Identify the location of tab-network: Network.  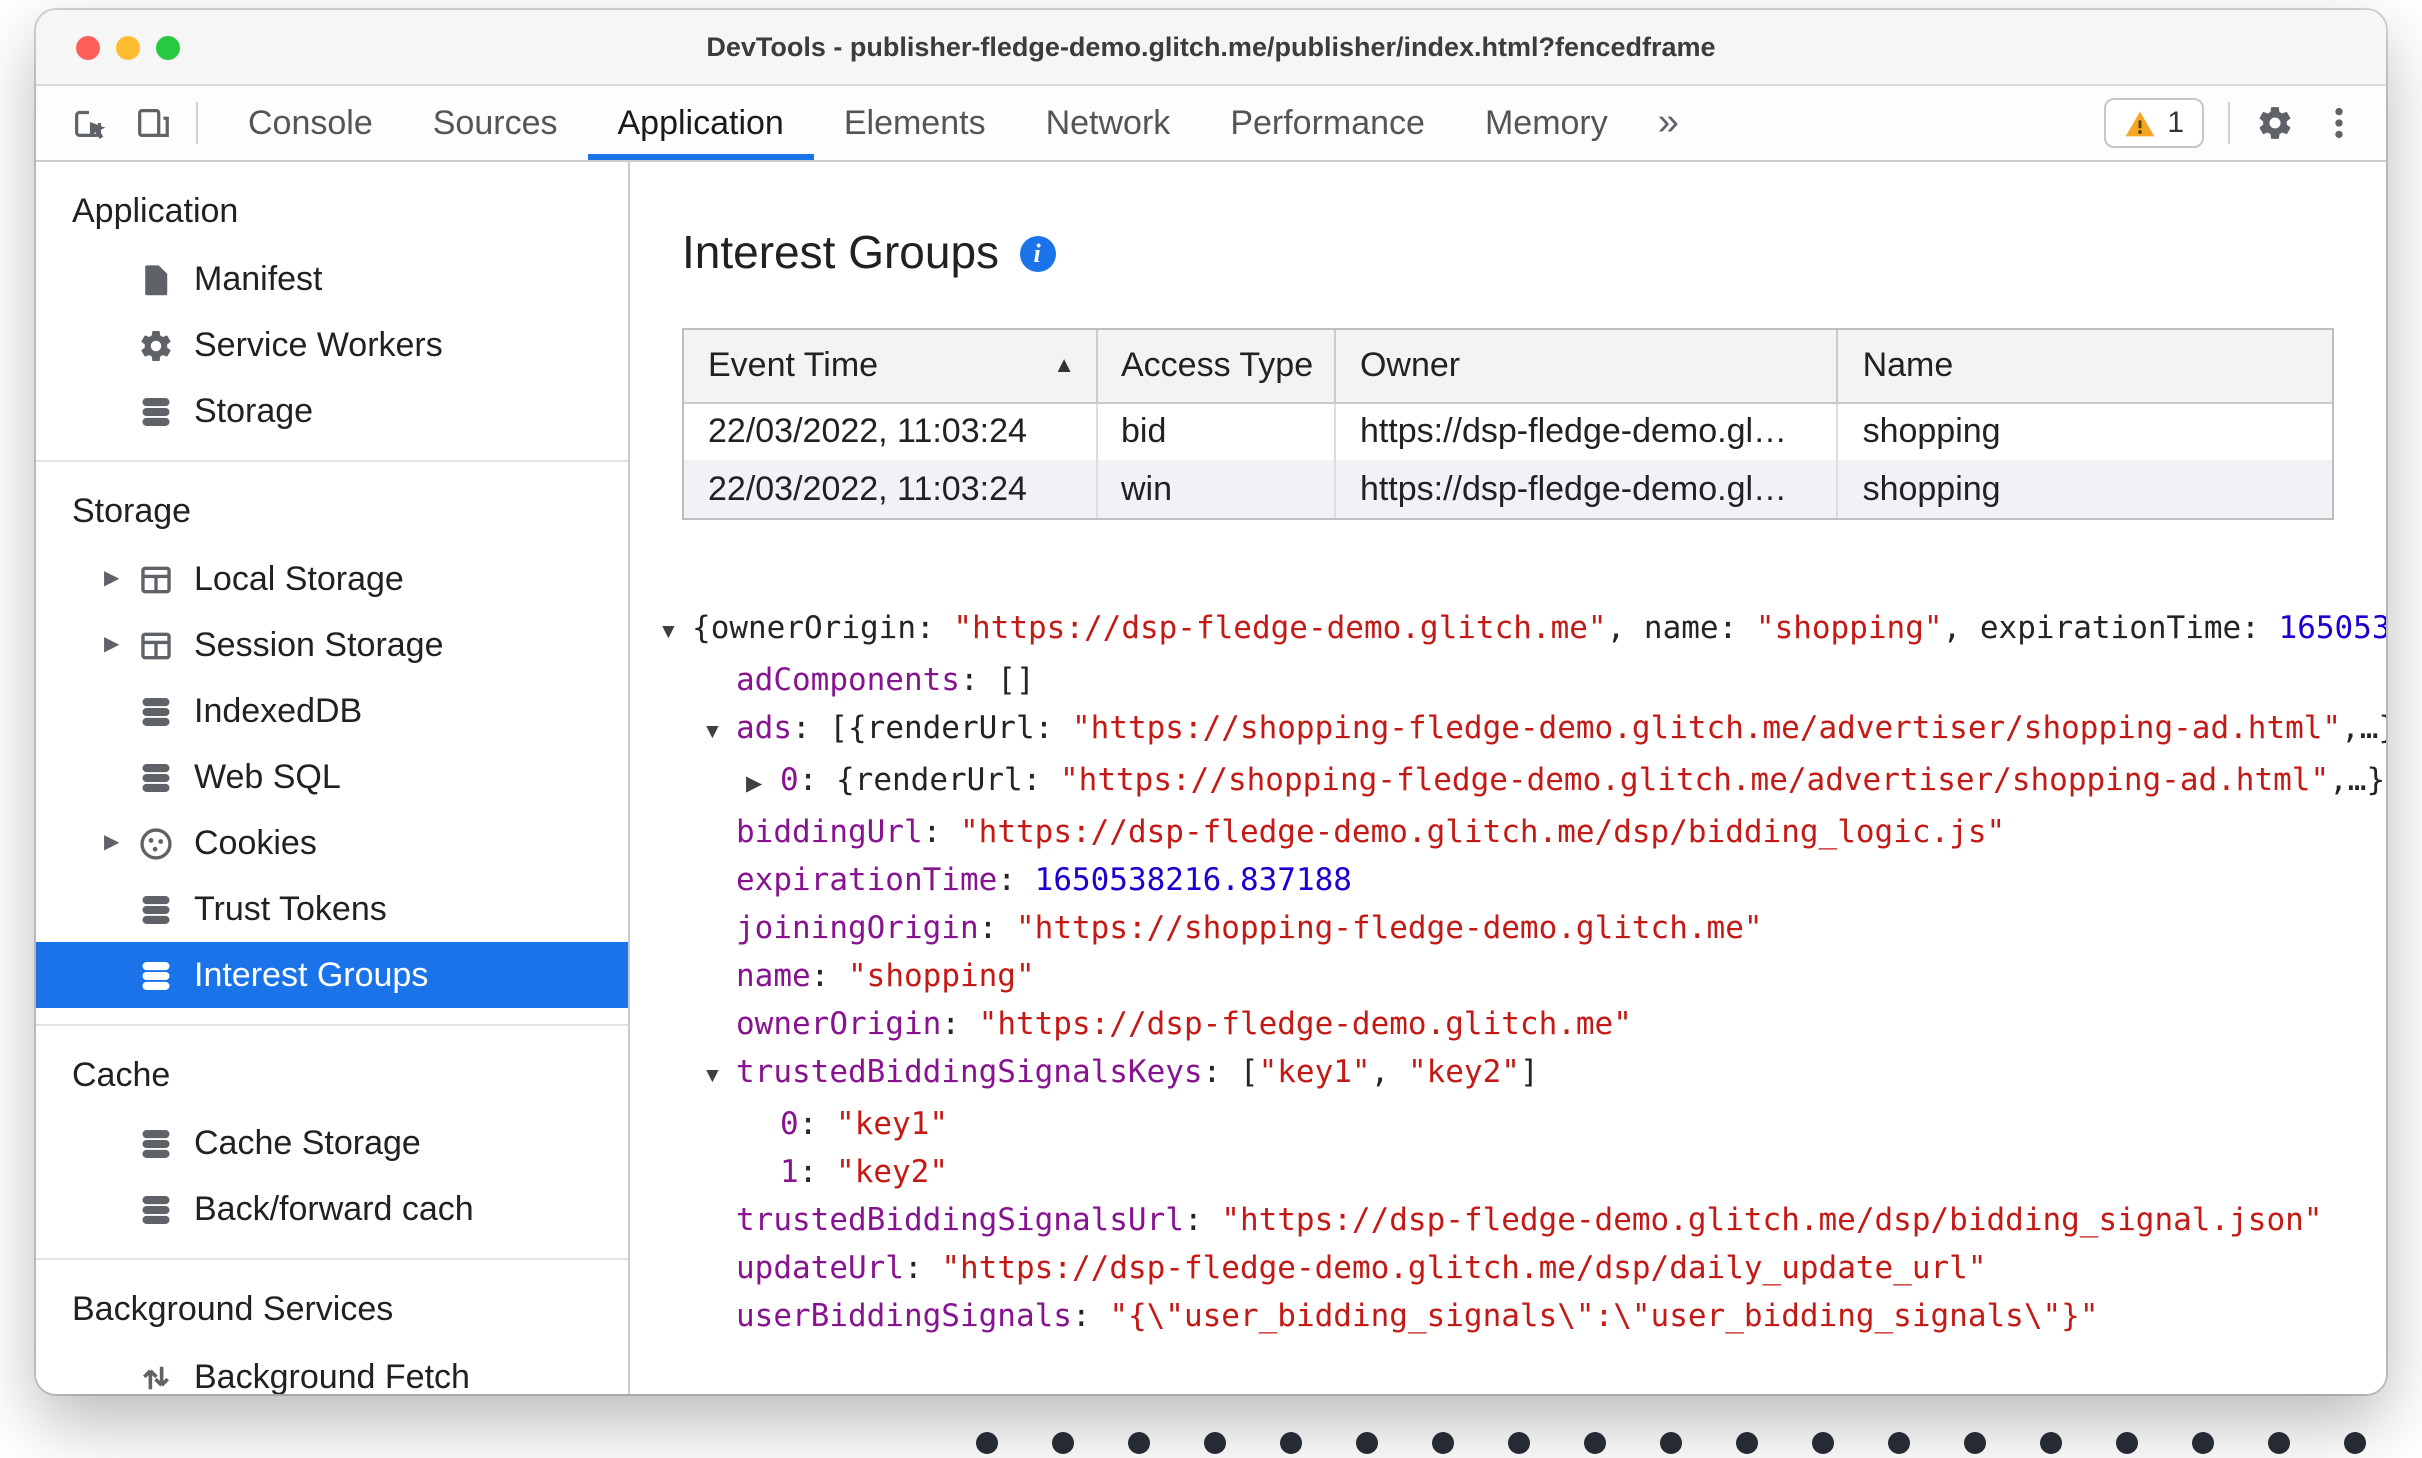
(1108, 123).